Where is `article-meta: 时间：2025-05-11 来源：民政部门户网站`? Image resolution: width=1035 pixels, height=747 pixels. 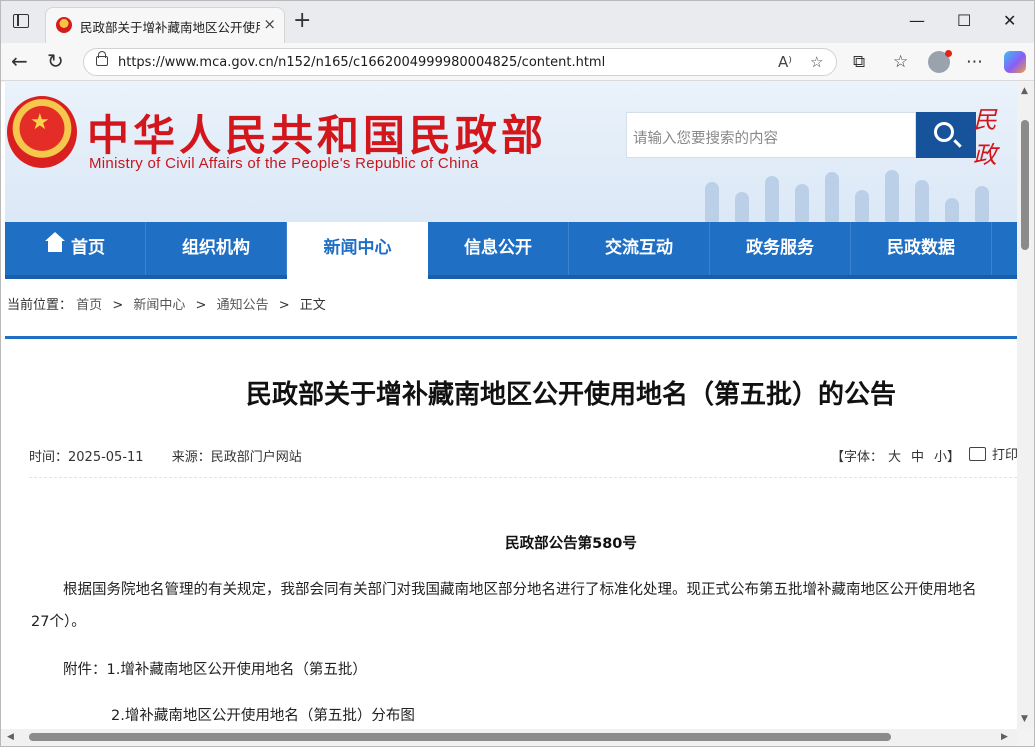 article-meta: 时间：2025-05-11 来源：民政部门户网站 is located at coordinates (177, 455).